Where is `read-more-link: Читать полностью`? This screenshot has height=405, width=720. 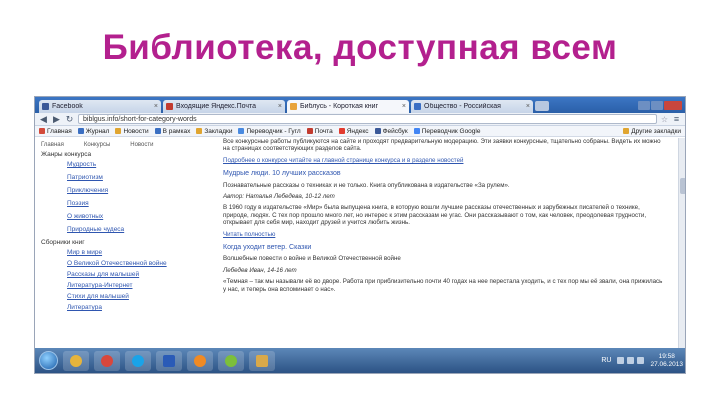 read-more-link: Читать полностью is located at coordinates (443, 234).